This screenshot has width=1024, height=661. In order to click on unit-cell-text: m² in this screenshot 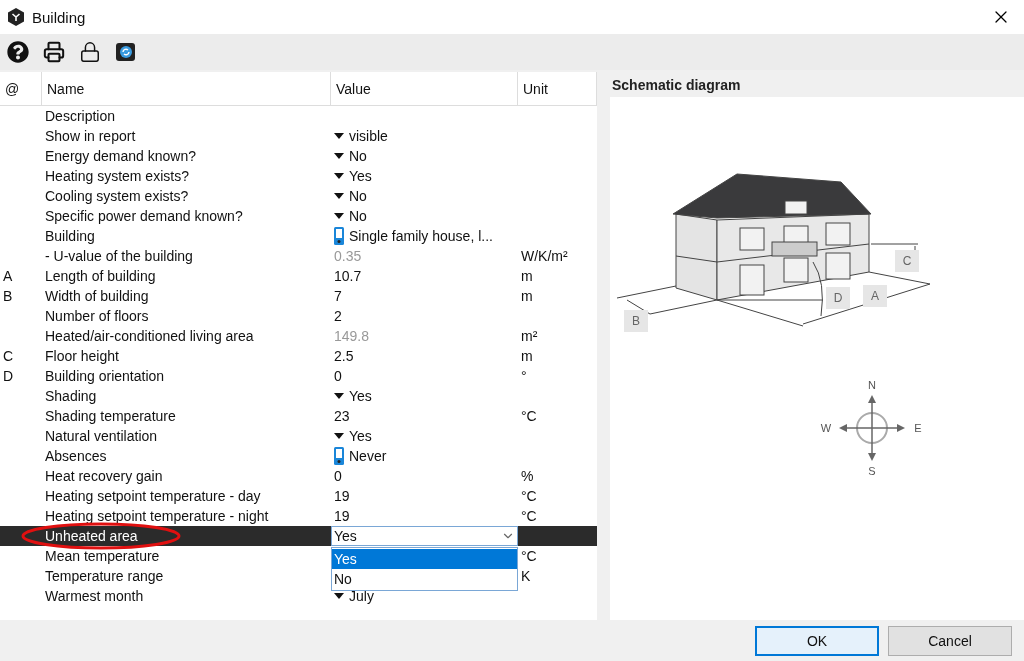, I will do `click(529, 336)`.